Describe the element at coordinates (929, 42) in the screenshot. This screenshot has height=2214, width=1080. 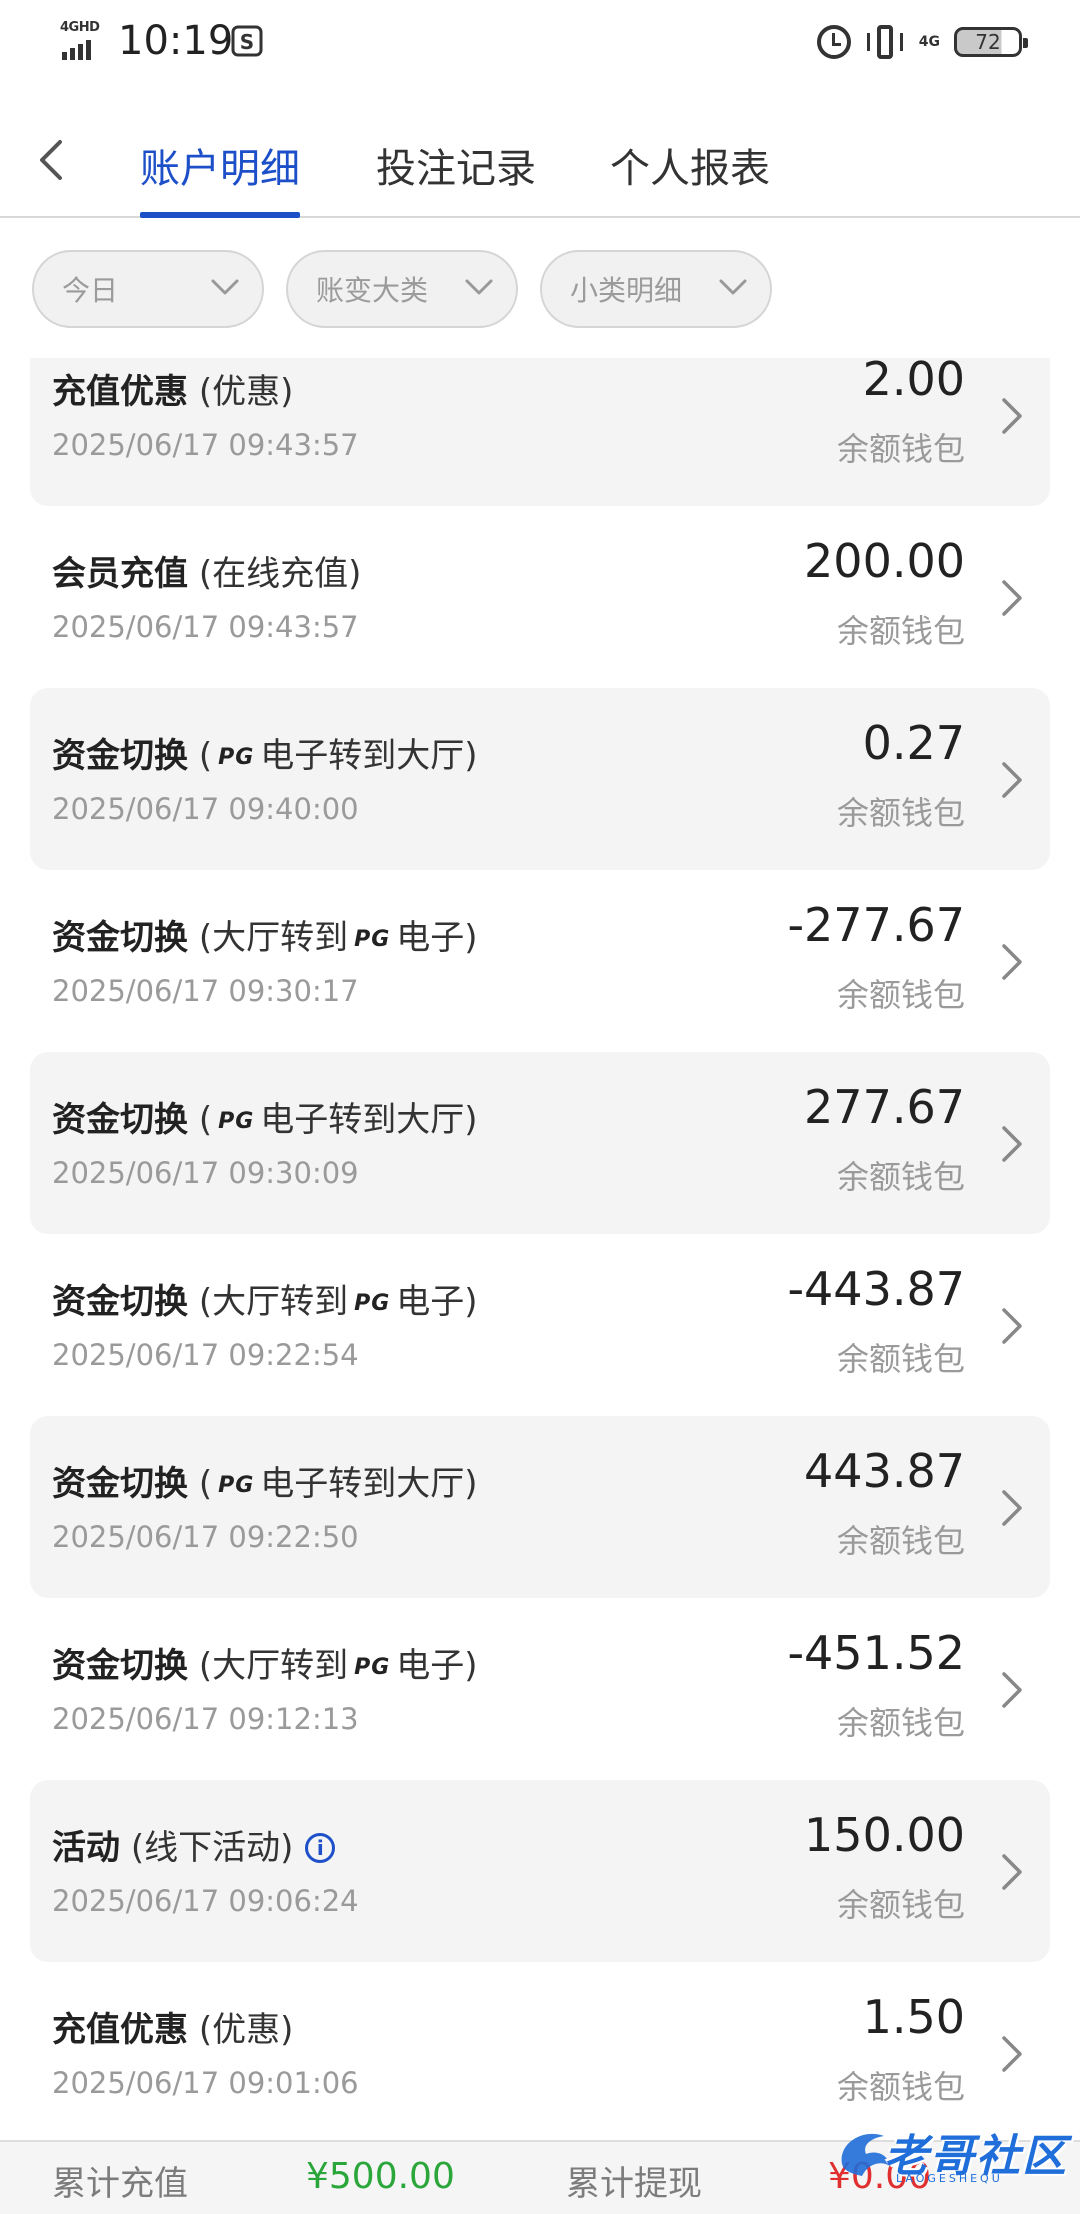
I see `network-4g-label: 4G` at that location.